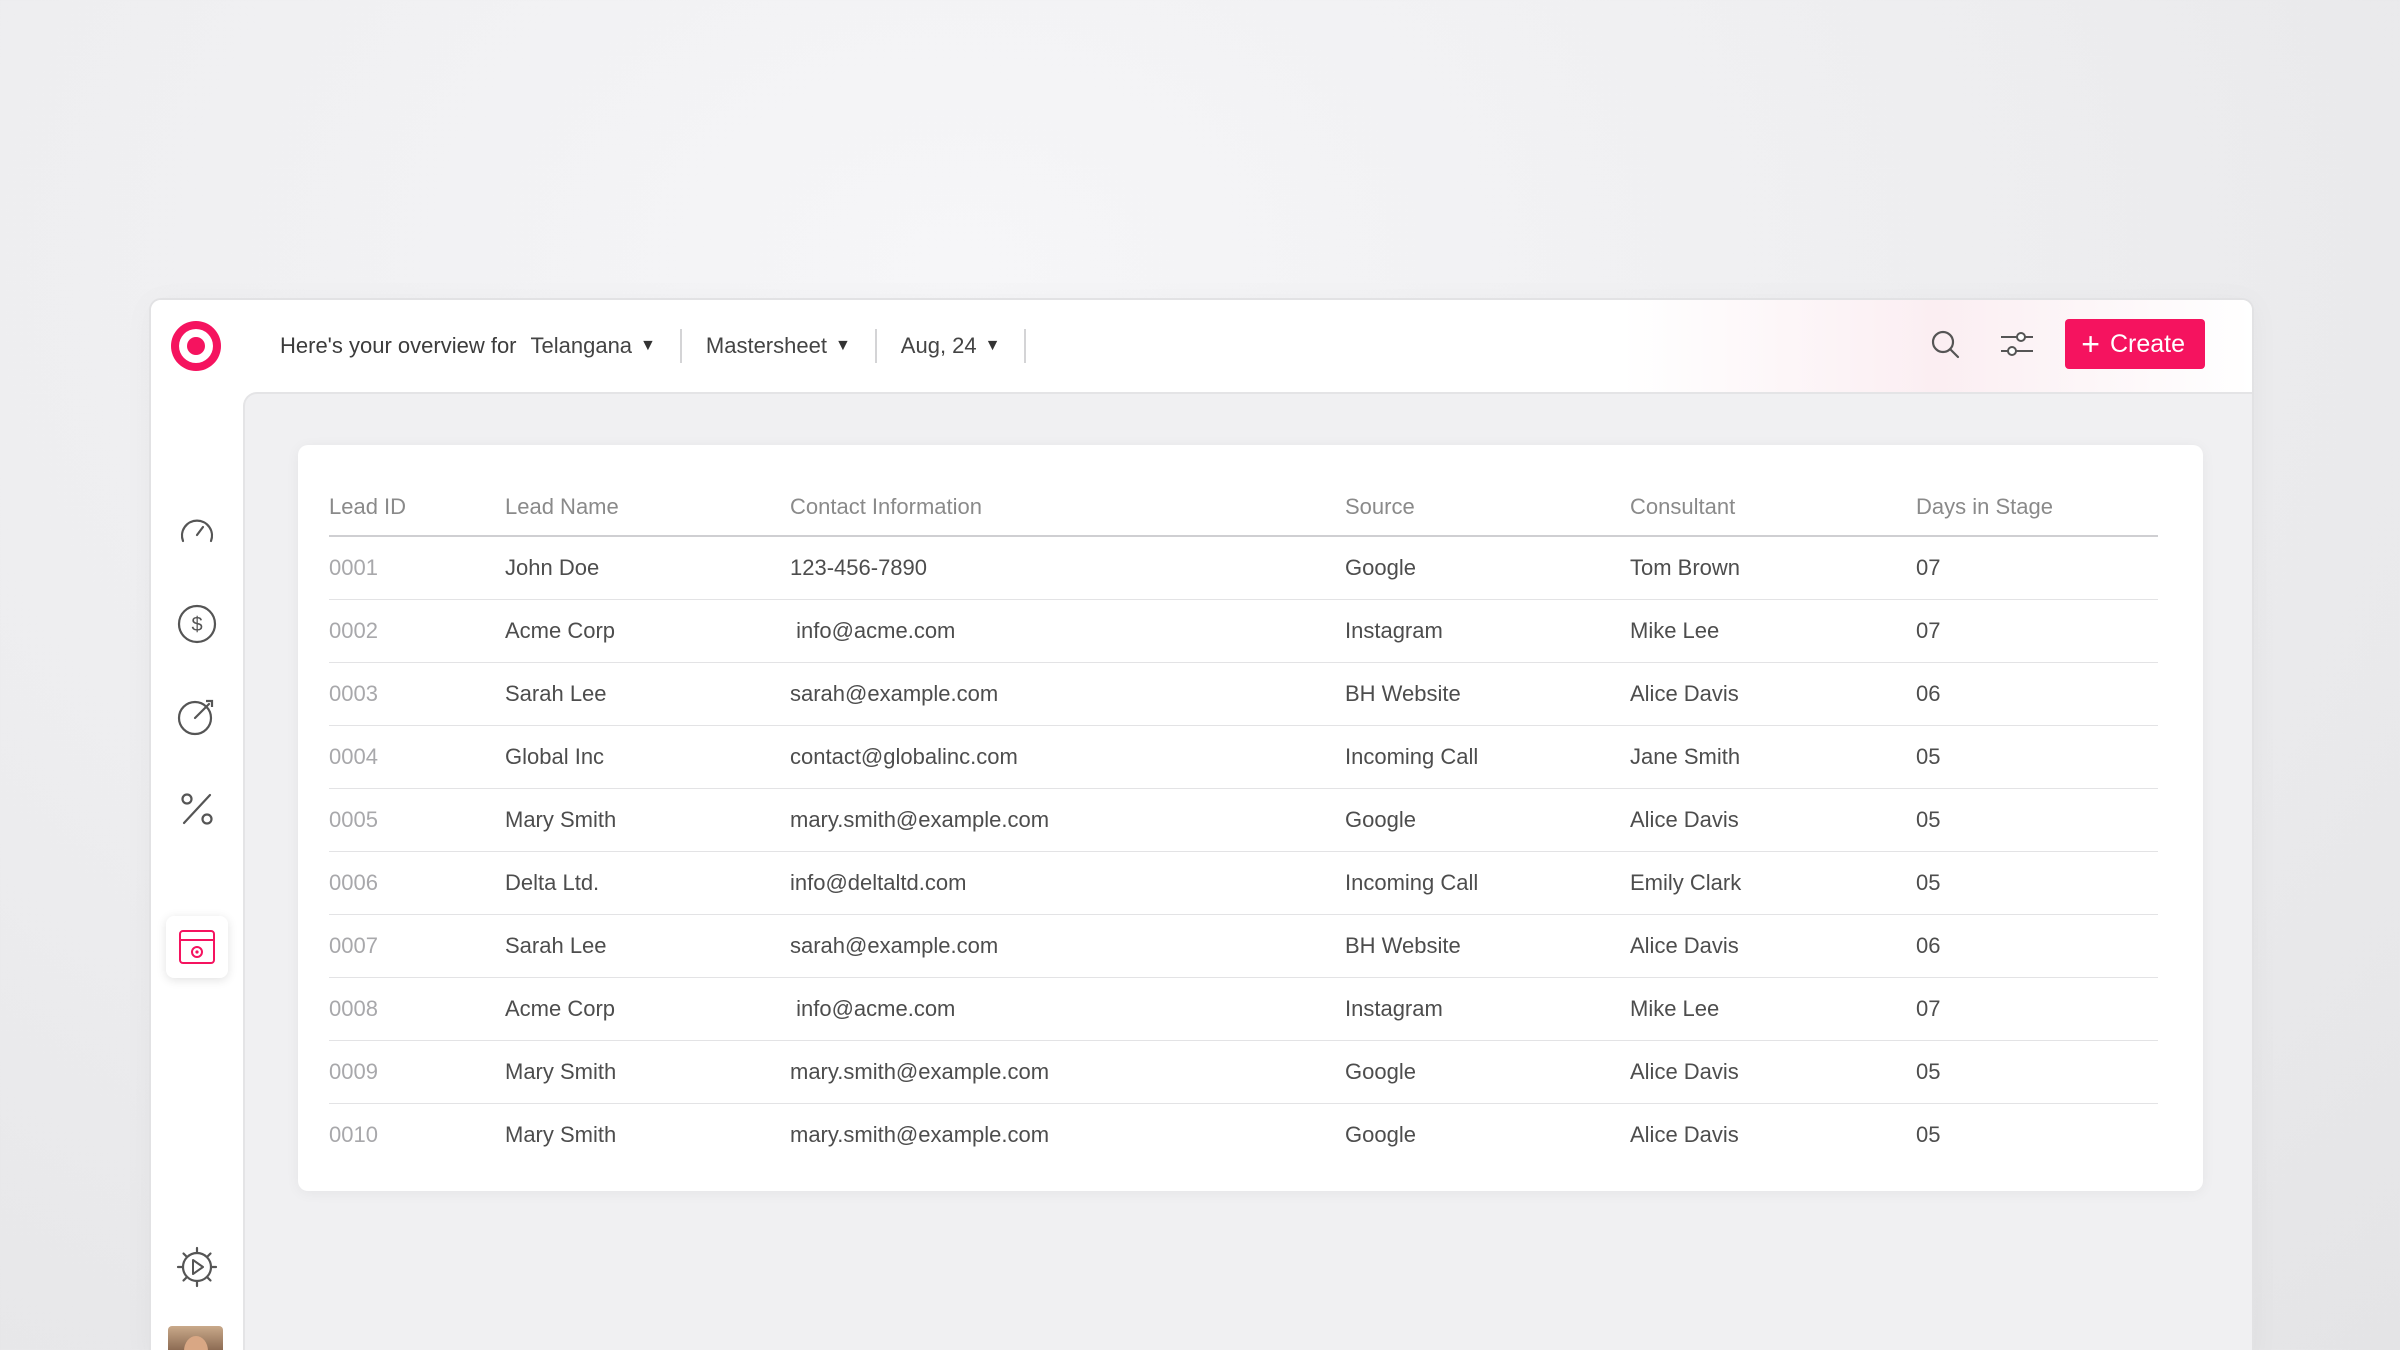 Image resolution: width=2400 pixels, height=1350 pixels. I want to click on sidebar: $, so click(197, 871).